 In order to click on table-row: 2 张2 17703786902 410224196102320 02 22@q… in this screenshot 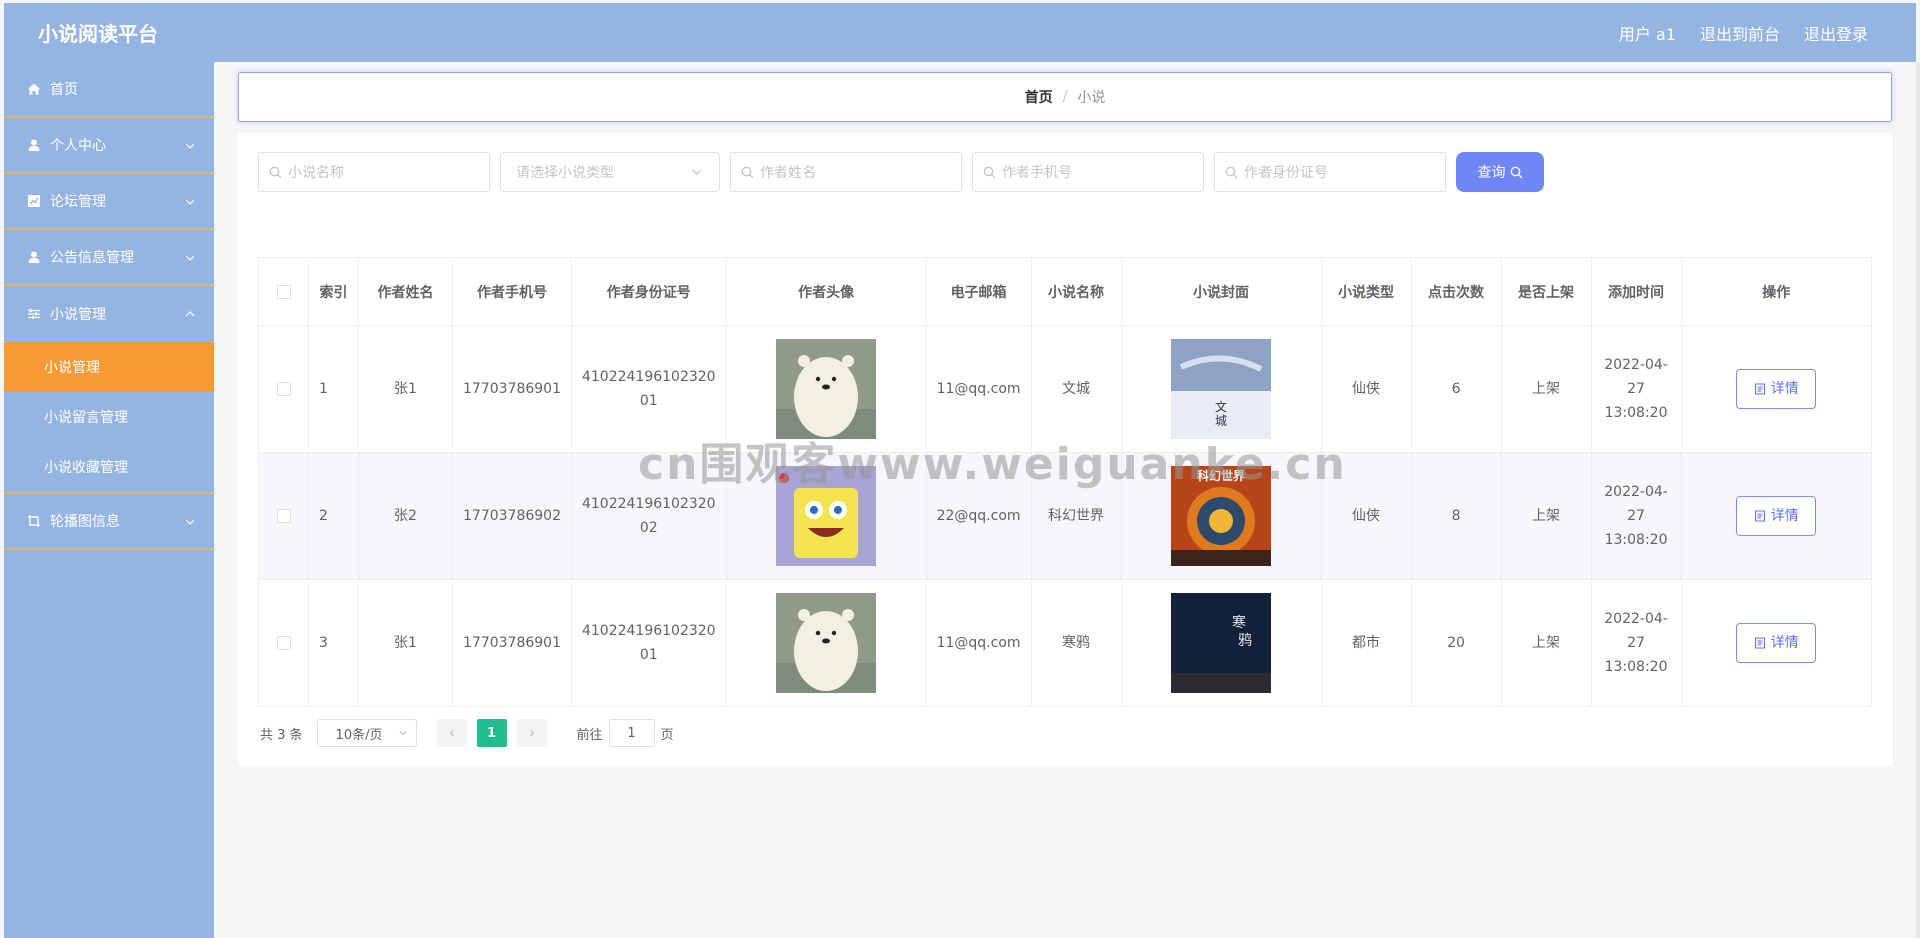, I will do `click(1065, 516)`.